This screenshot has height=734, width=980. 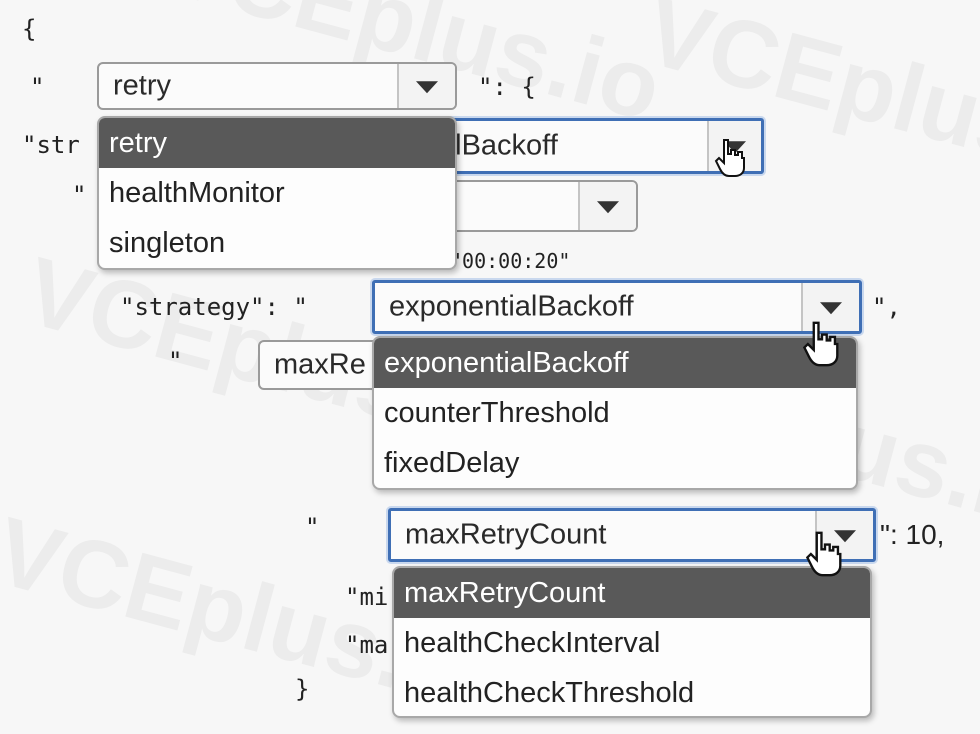 I want to click on watermark: VCEplus.io, so click(x=807, y=106).